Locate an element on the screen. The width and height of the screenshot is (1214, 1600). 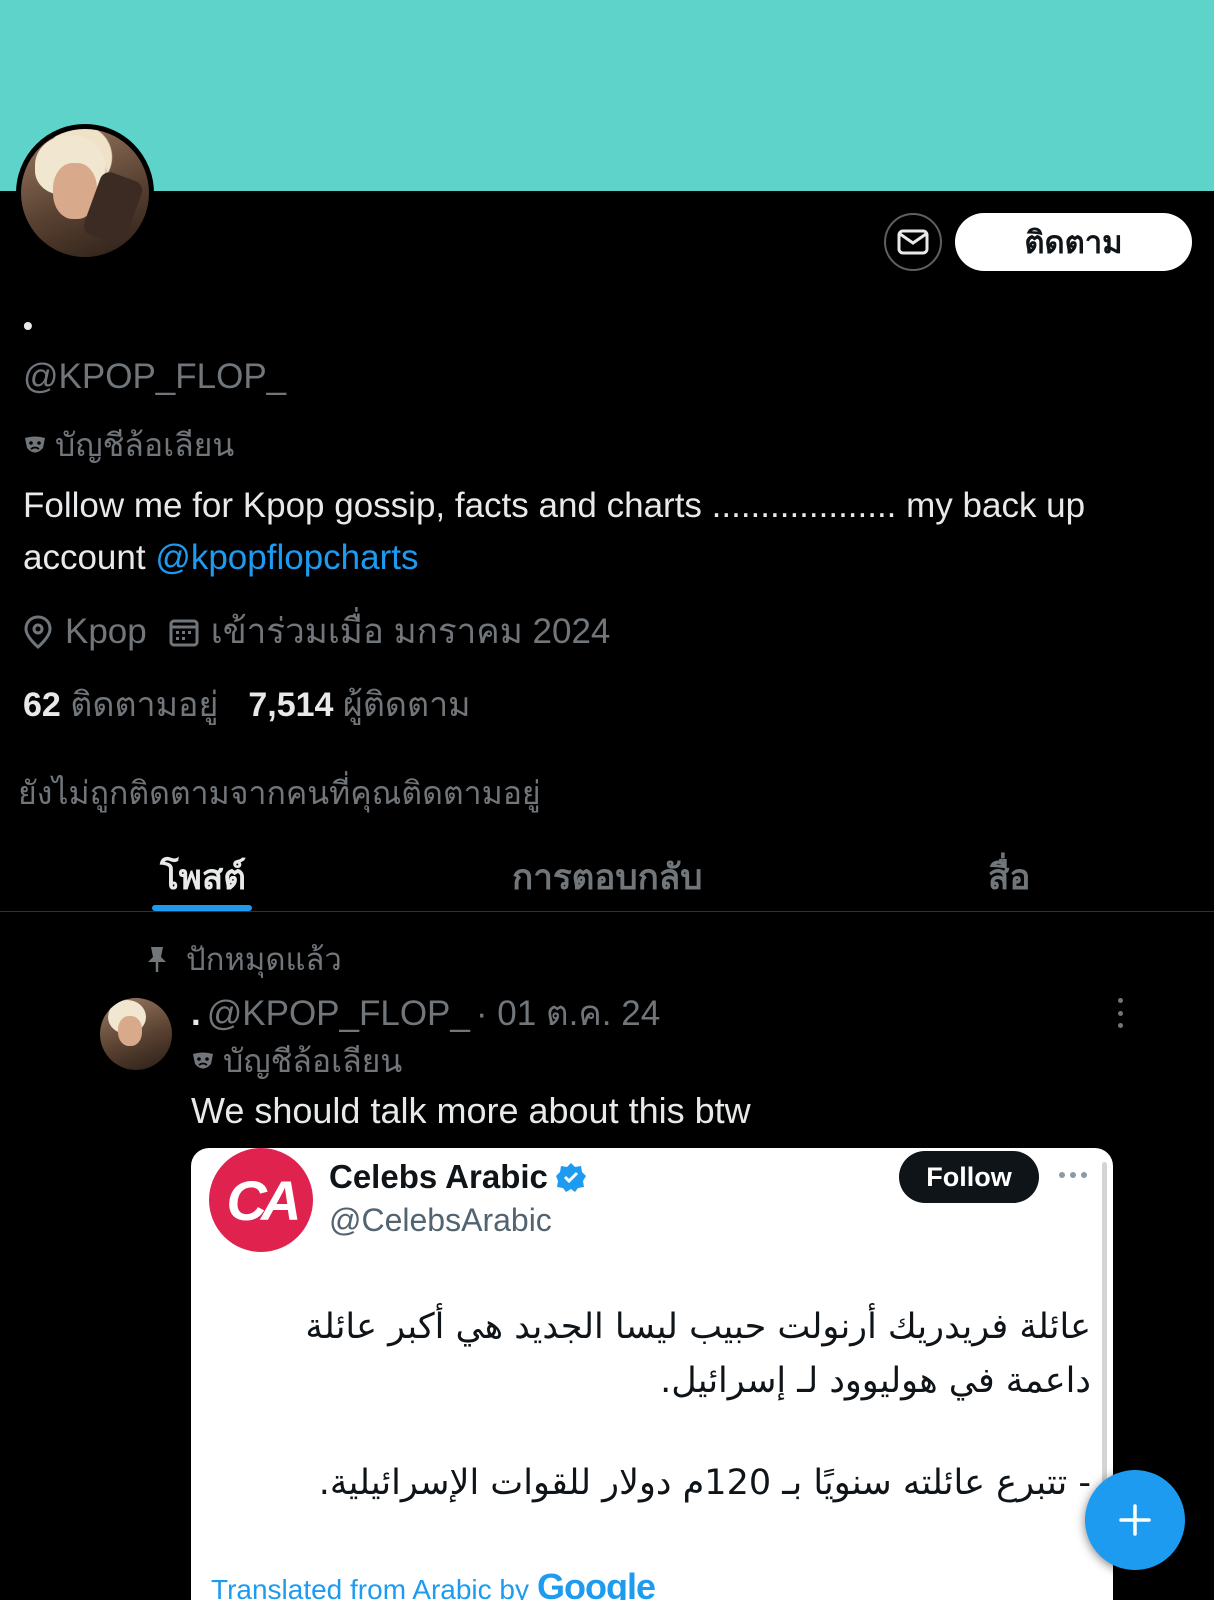
parody-label: บัญชีล้อเลียน is located at coordinates (145, 445).